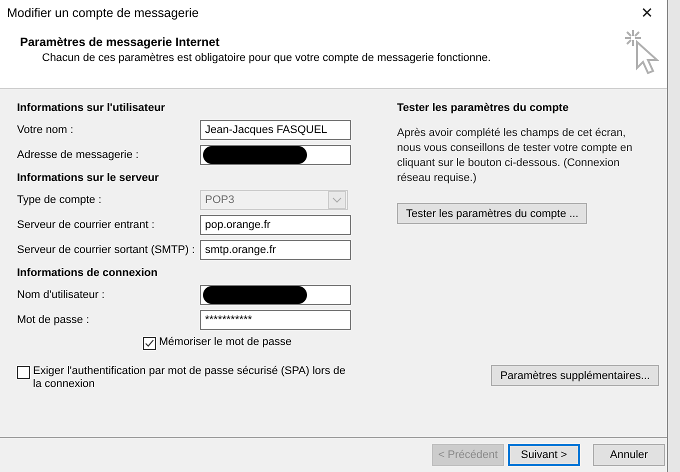 This screenshot has height=472, width=680. I want to click on input-field: Jean-Jacques FASQUEL, so click(275, 130).